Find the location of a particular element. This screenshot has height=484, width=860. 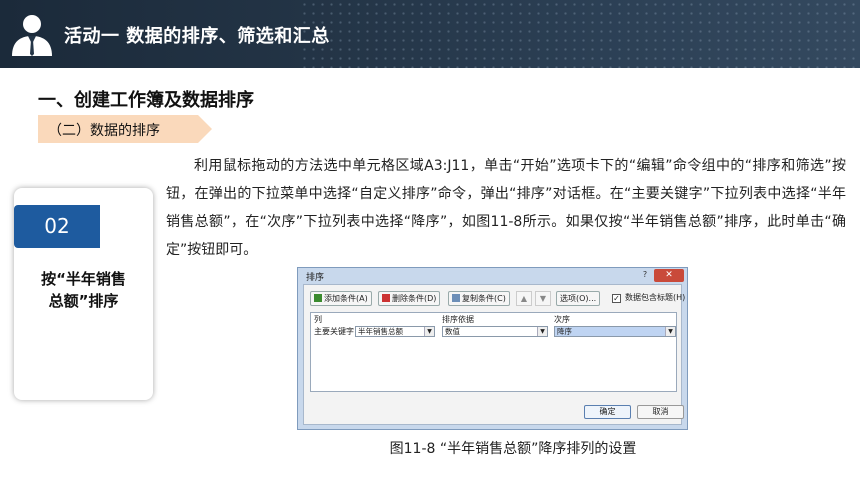

delete-condition-label: 删除条件(D) is located at coordinates (414, 298).